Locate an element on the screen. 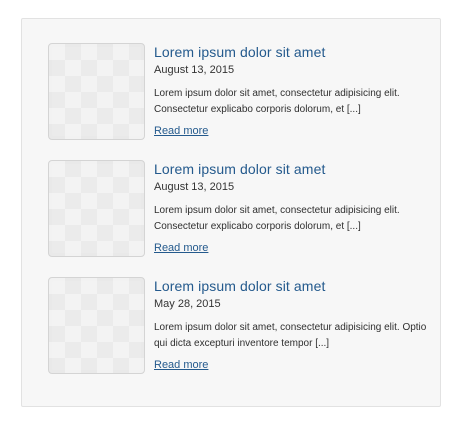 This screenshot has width=464, height=427. post-date: May 28, 2015 is located at coordinates (187, 304).